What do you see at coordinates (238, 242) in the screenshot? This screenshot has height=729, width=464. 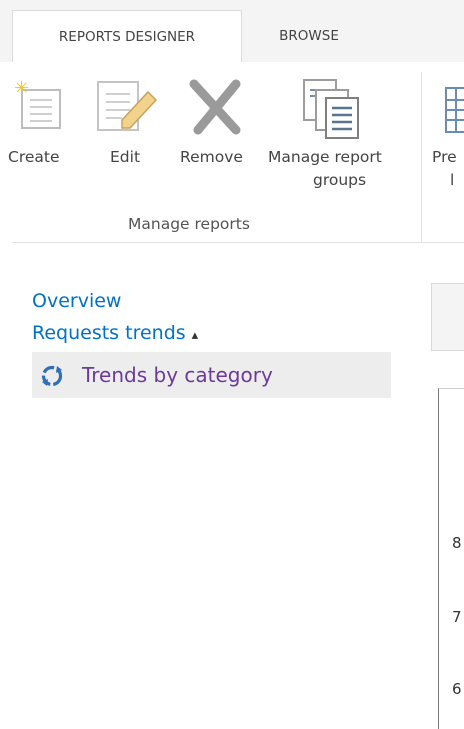 I see `ribbon-divider` at bounding box center [238, 242].